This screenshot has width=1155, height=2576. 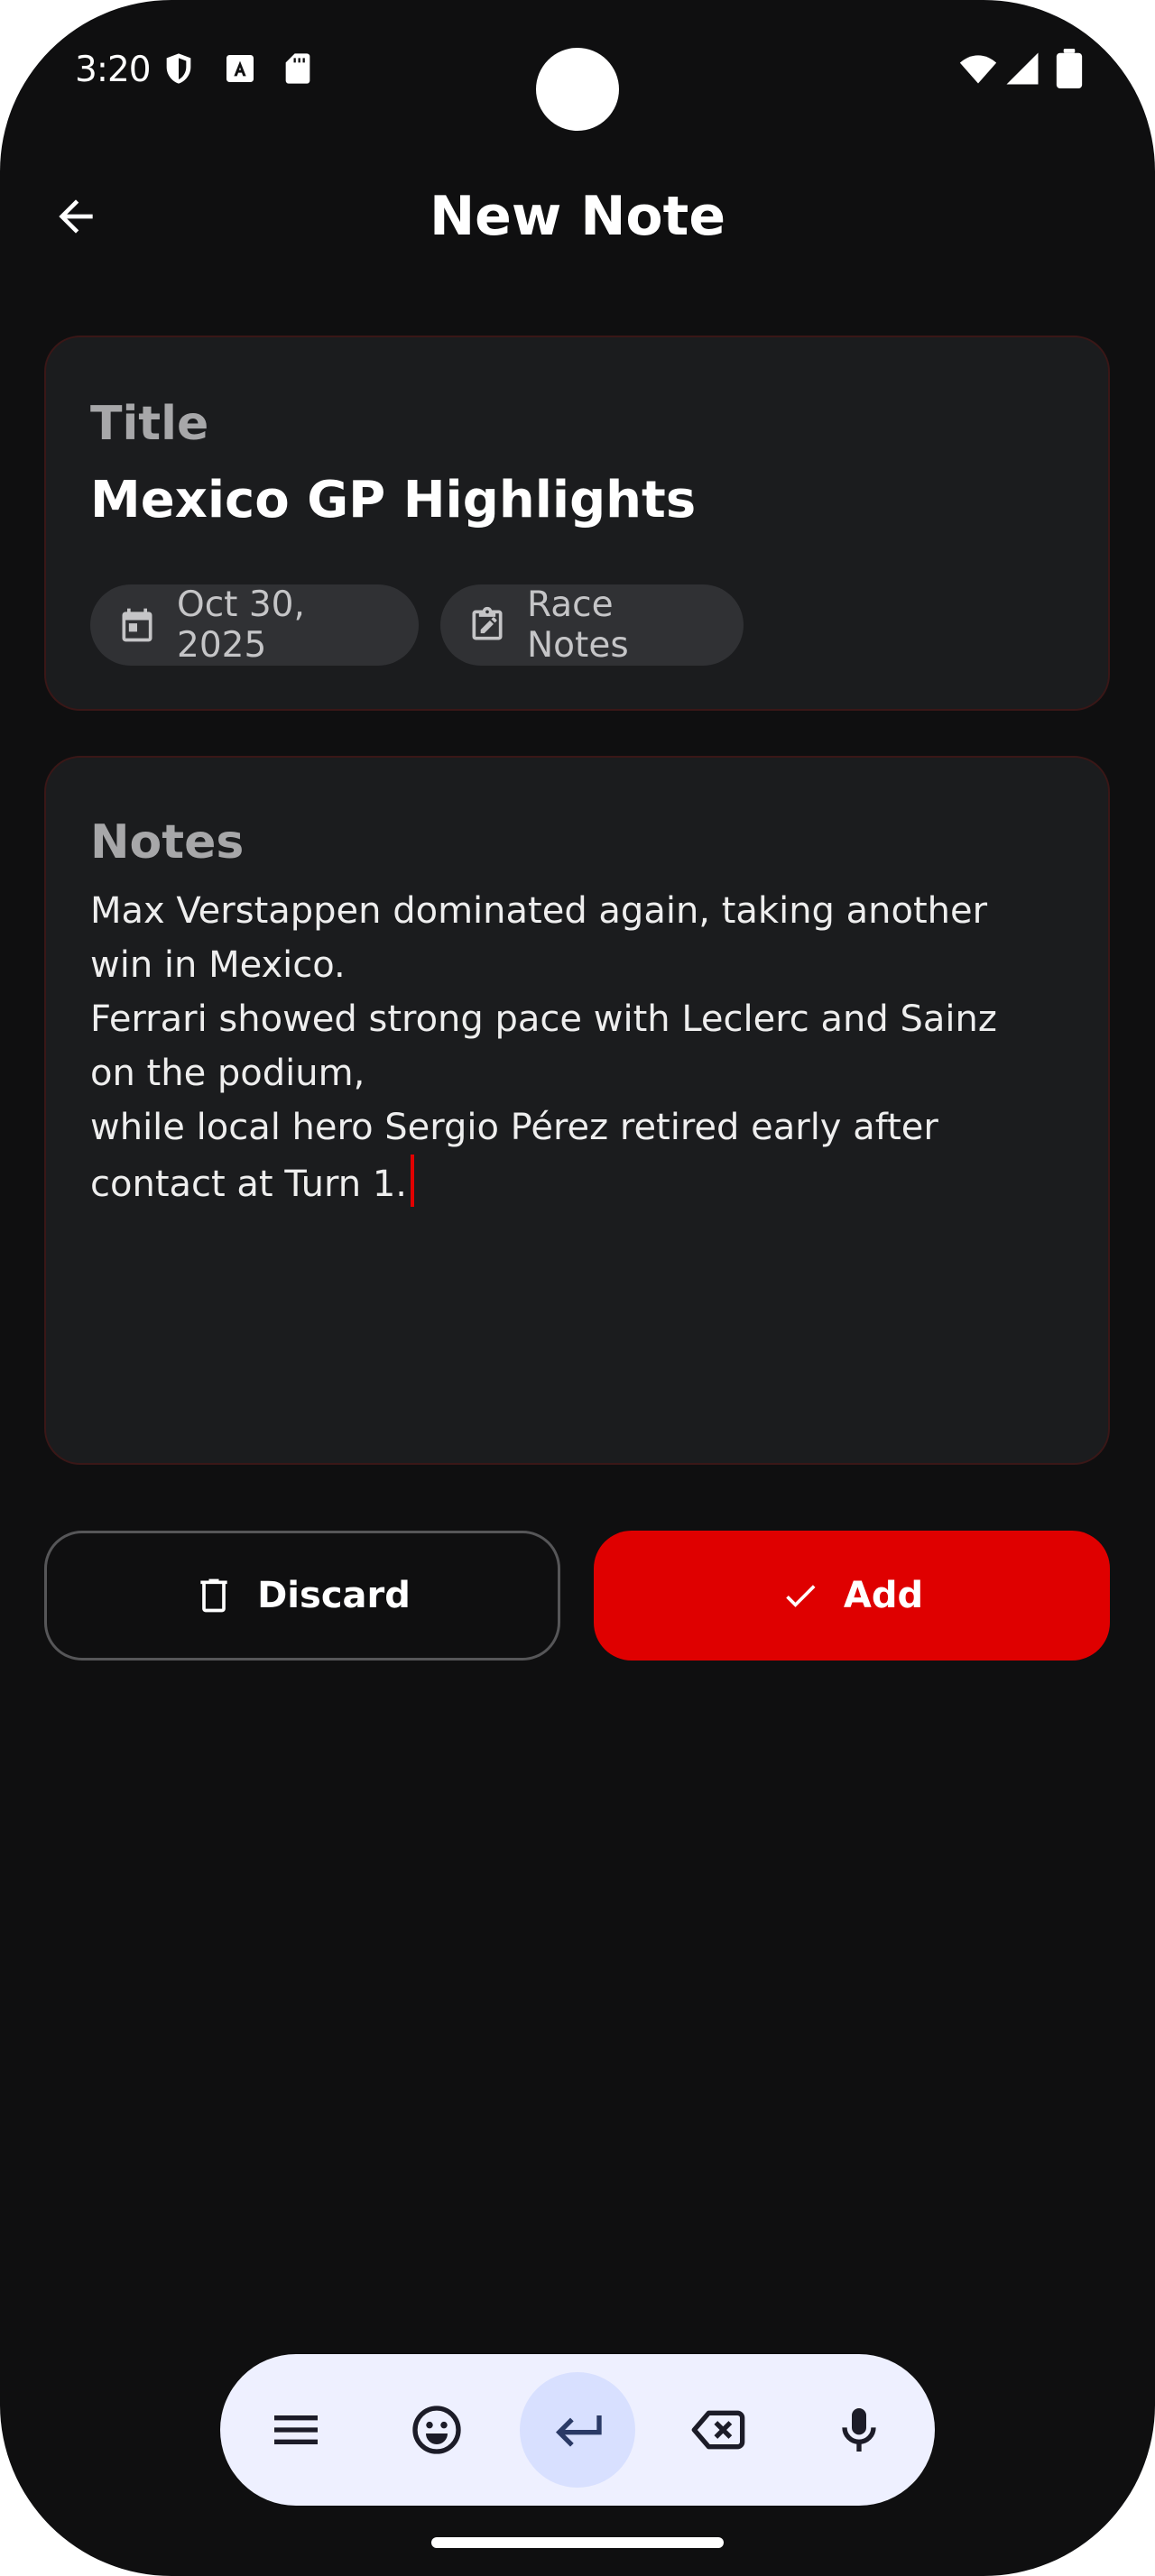 I want to click on backspace-icon, so click(x=718, y=2430).